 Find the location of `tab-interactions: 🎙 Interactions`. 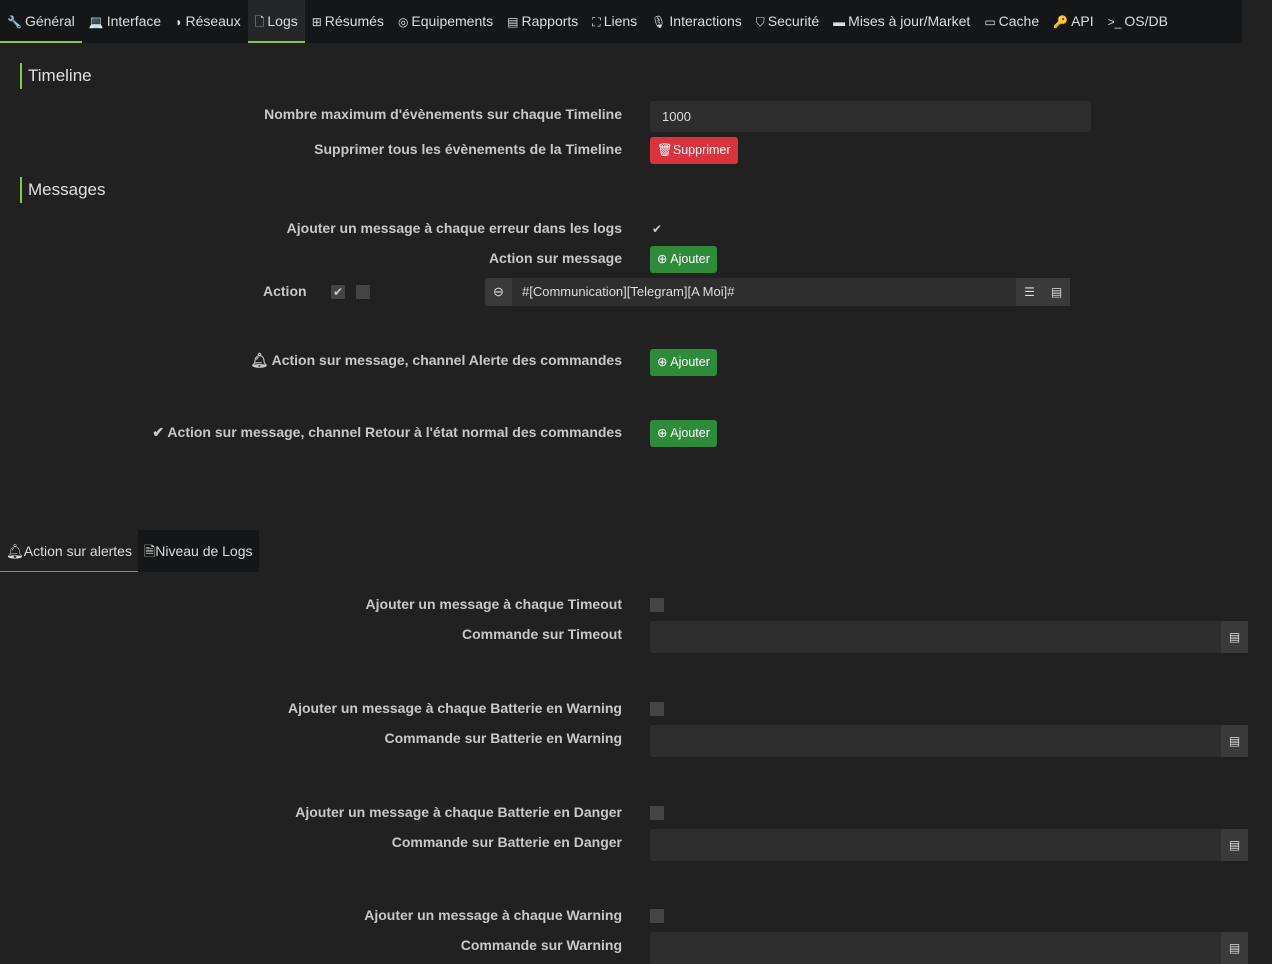

tab-interactions: 🎙 Interactions is located at coordinates (696, 21).